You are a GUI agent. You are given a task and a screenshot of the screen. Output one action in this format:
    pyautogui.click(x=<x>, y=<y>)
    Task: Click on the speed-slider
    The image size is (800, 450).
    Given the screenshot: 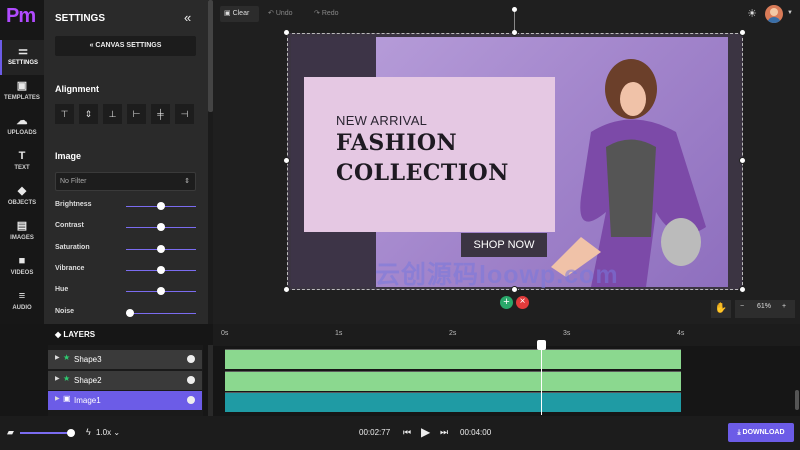 What is the action you would take?
    pyautogui.click(x=46, y=433)
    